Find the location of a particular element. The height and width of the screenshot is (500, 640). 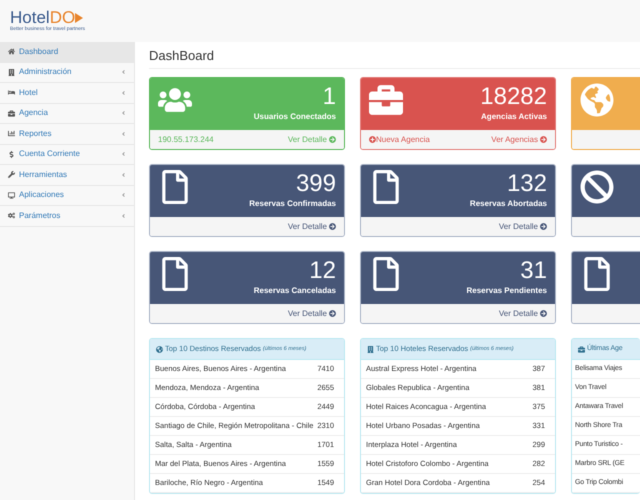

home-icon is located at coordinates (11, 52).